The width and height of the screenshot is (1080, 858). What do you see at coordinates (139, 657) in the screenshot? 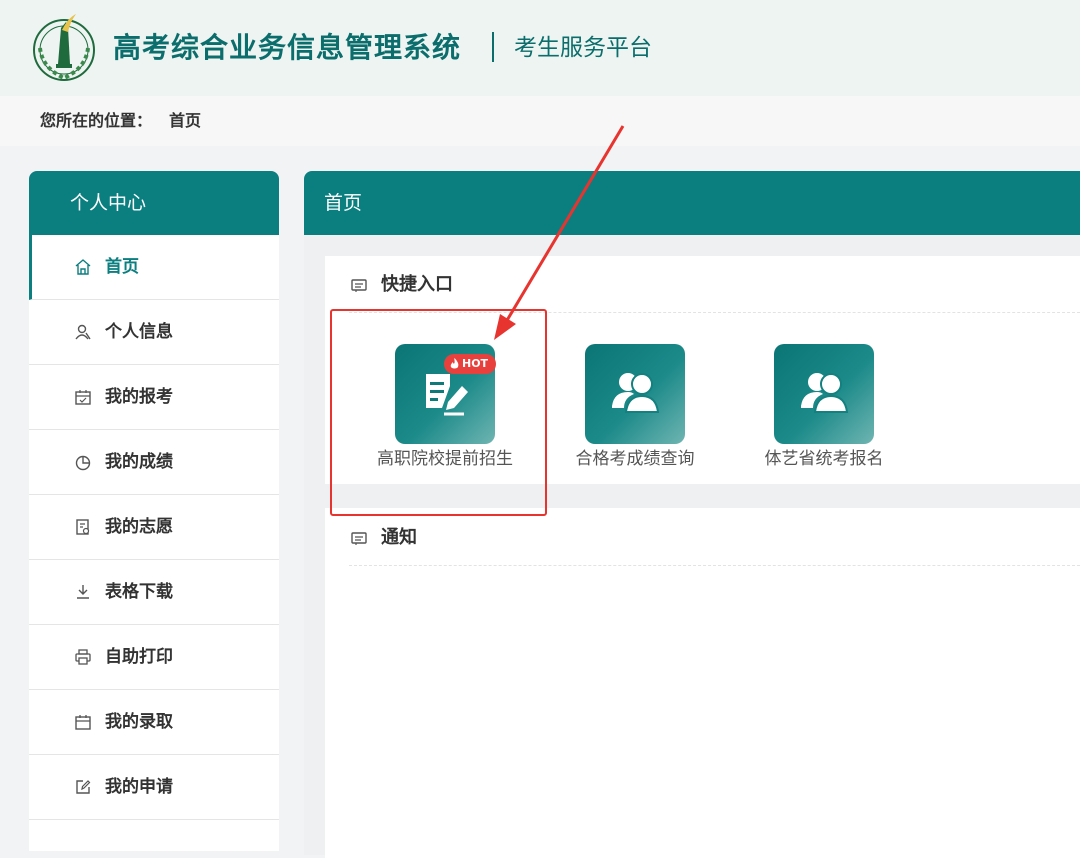
I see `sidebar-item-label: 自助打印` at bounding box center [139, 657].